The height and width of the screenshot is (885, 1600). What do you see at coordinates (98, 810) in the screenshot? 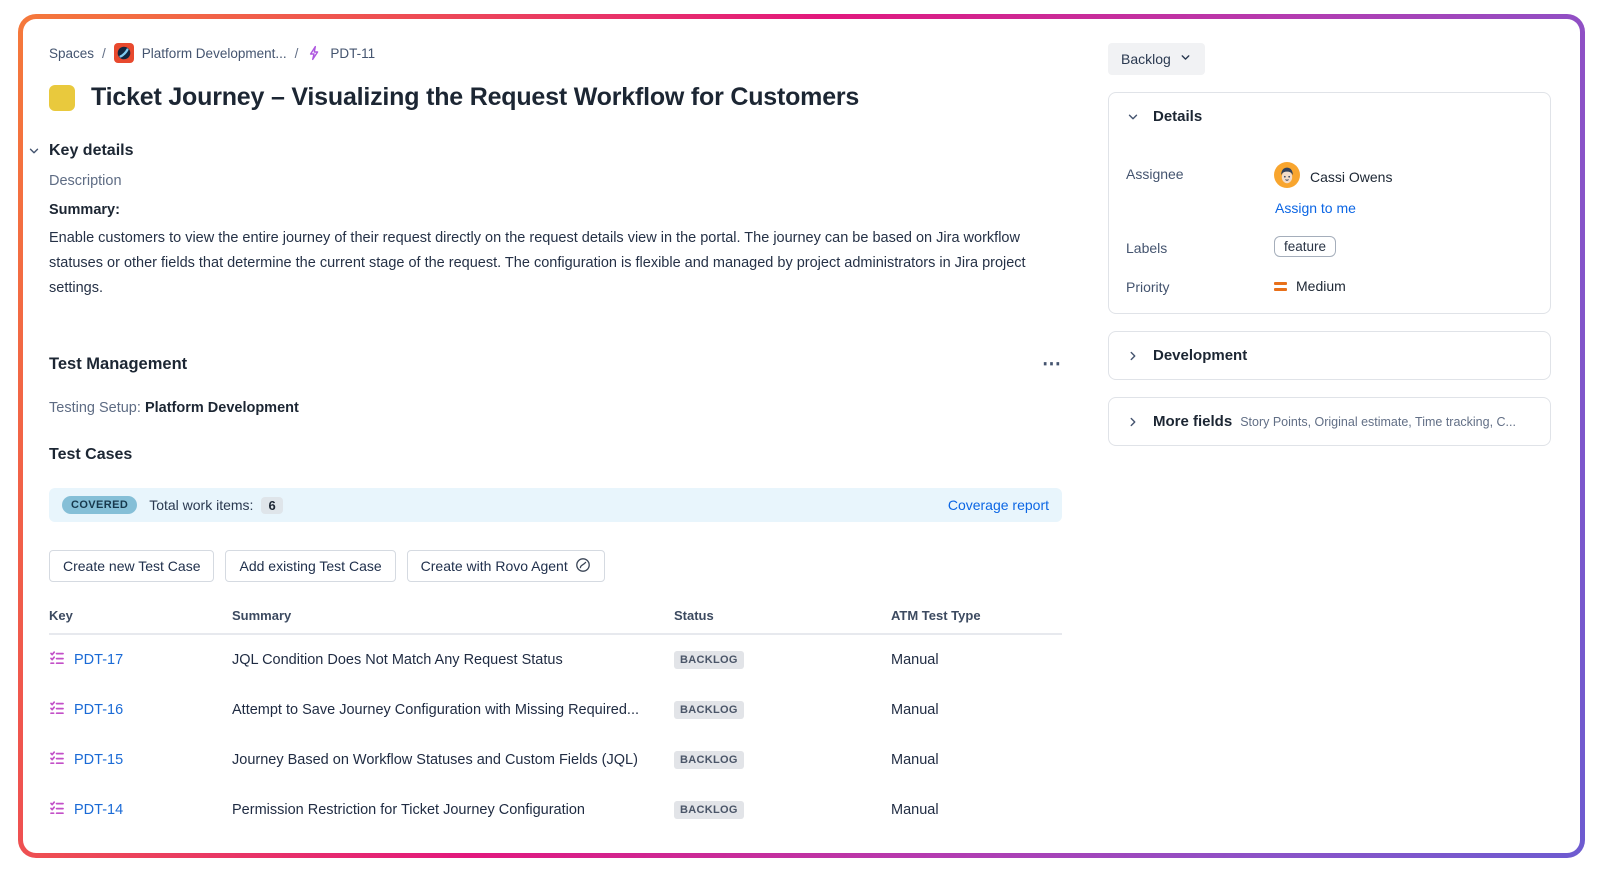
I see `test-case-key-link: PDT-14` at bounding box center [98, 810].